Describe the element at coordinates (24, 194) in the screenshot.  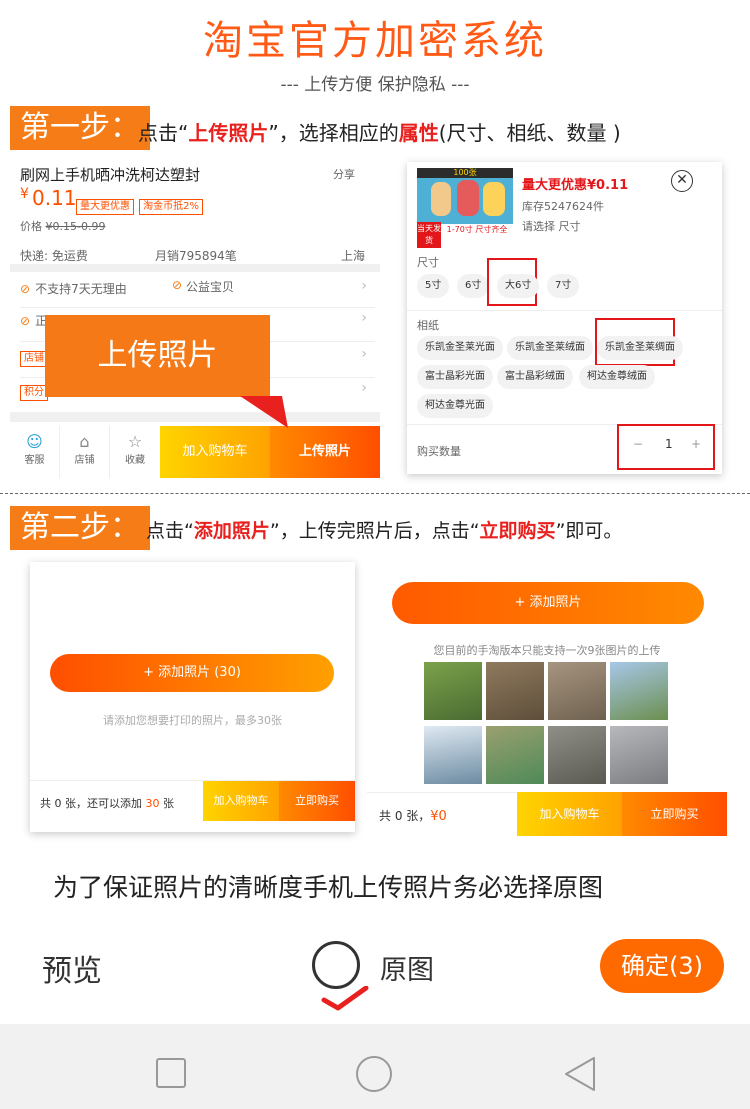
I see `price-symbol: ¥` at that location.